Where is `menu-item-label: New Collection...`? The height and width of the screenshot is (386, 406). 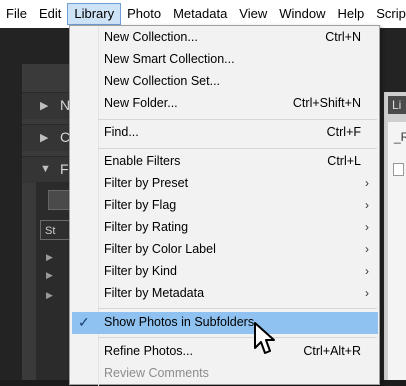
menu-item-label: New Collection... is located at coordinates (151, 37).